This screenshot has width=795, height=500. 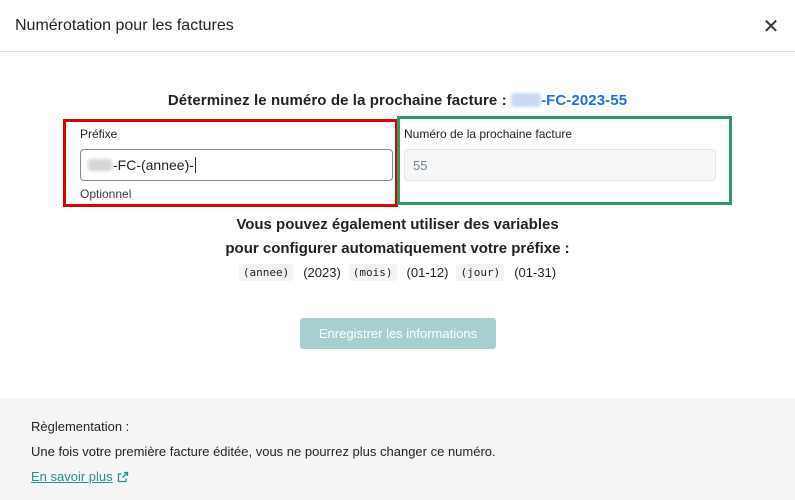 What do you see at coordinates (195, 165) in the screenshot?
I see `text-caret` at bounding box center [195, 165].